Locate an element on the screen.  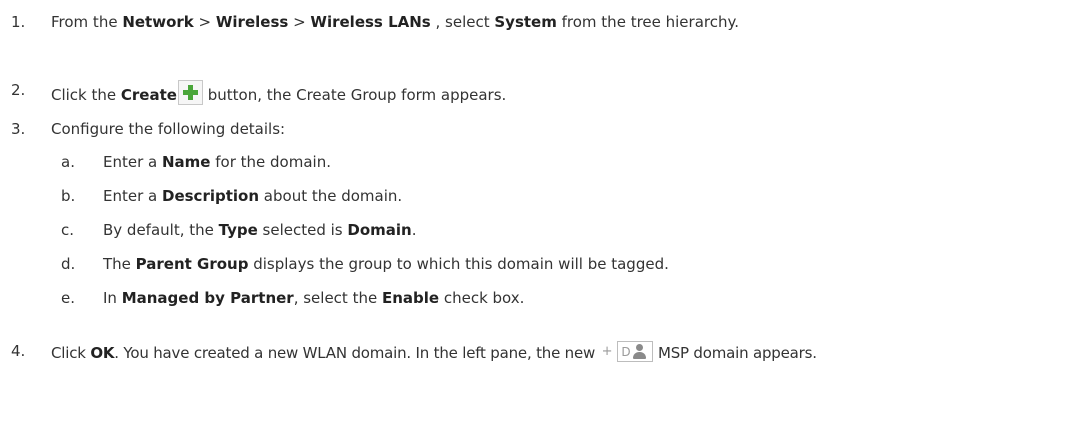
step-number: 3. is located at coordinates (18, 129).